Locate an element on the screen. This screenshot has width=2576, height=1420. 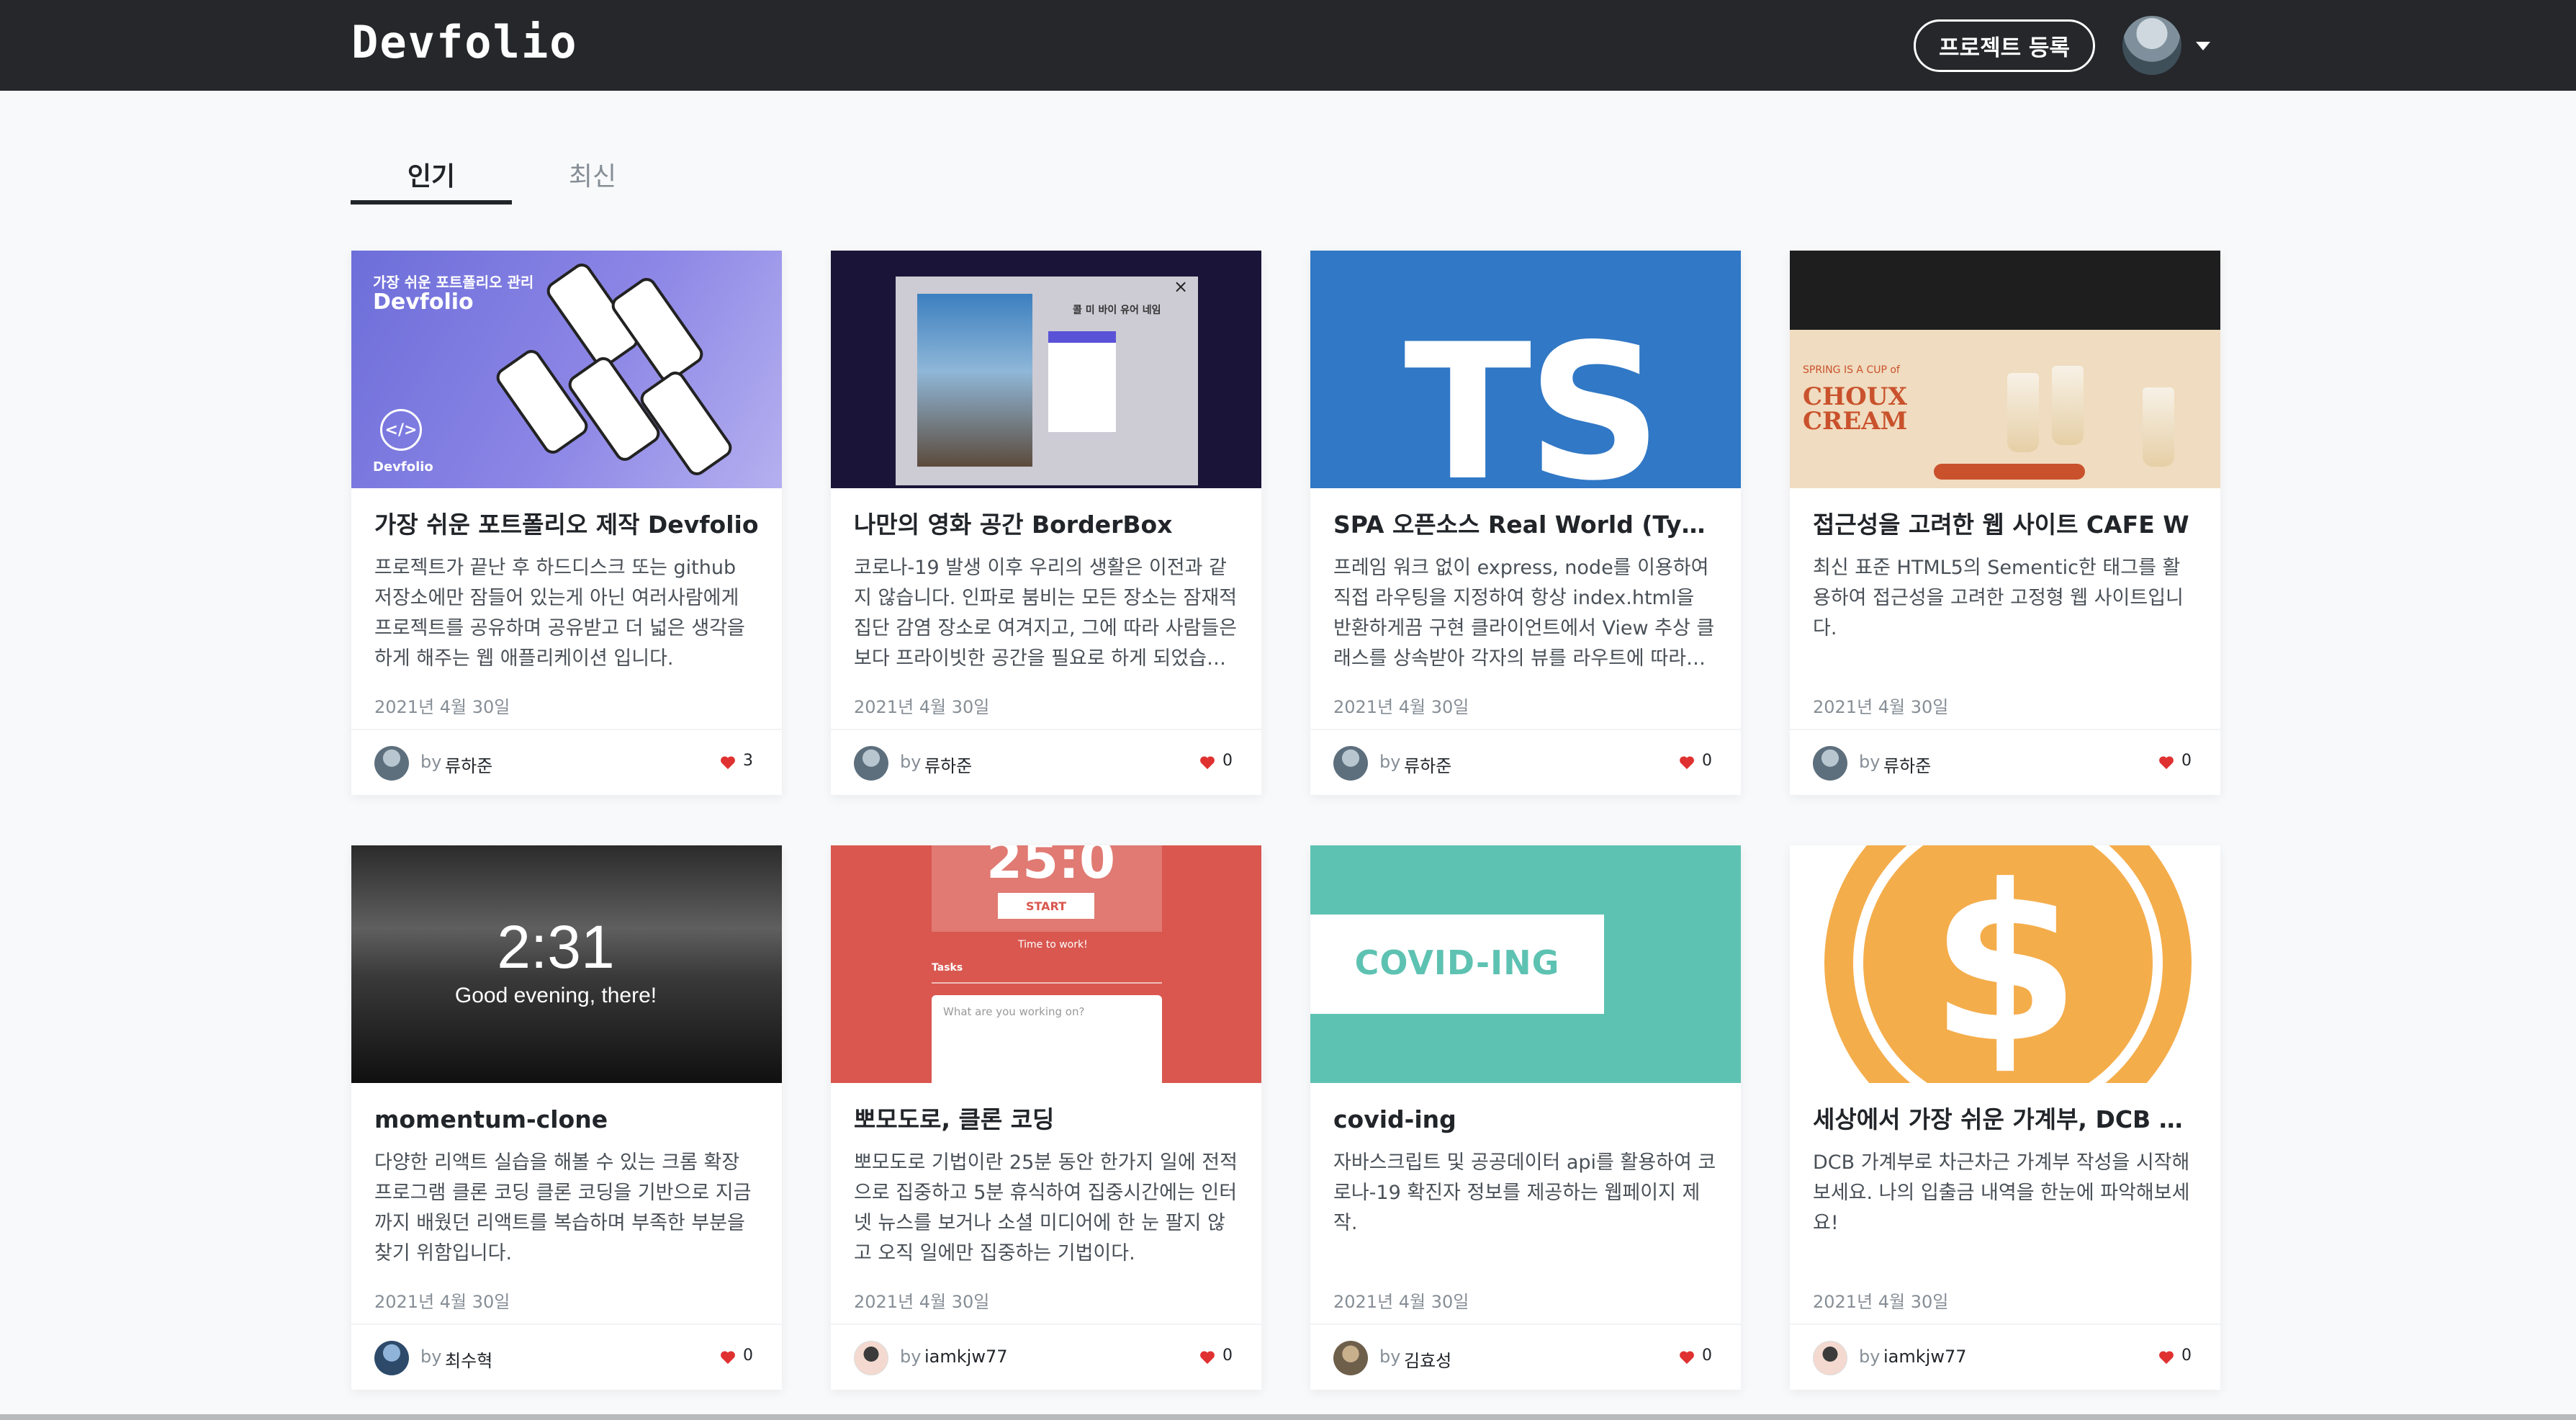
slider-bar is located at coordinates (2009, 472).